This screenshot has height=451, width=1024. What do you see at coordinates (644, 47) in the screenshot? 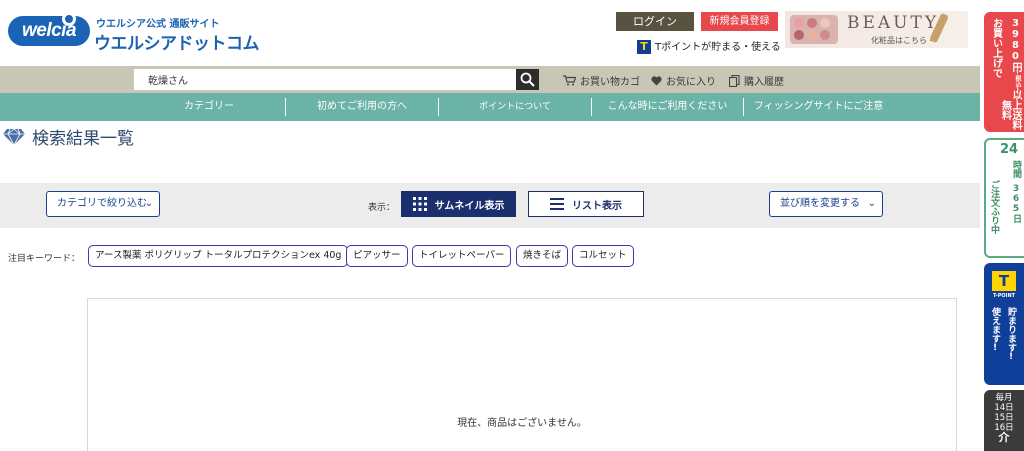
I see `tpoint-icon: T` at bounding box center [644, 47].